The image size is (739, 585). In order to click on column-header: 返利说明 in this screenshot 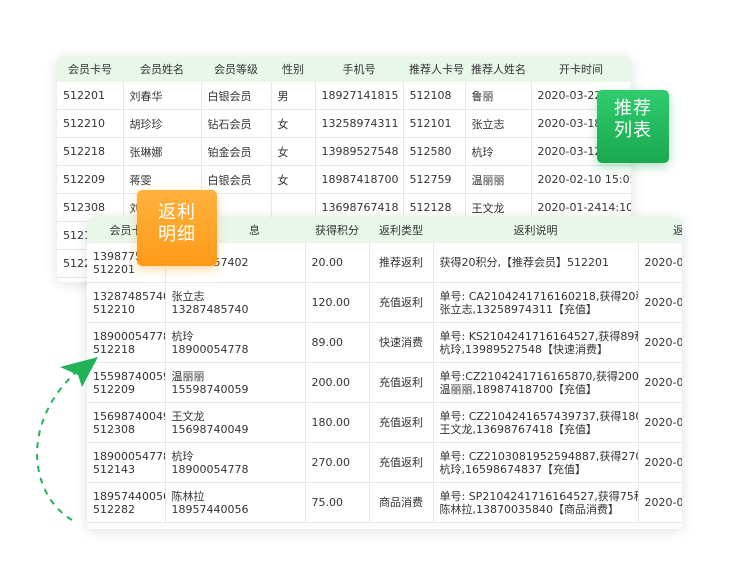, I will do `click(535, 230)`.